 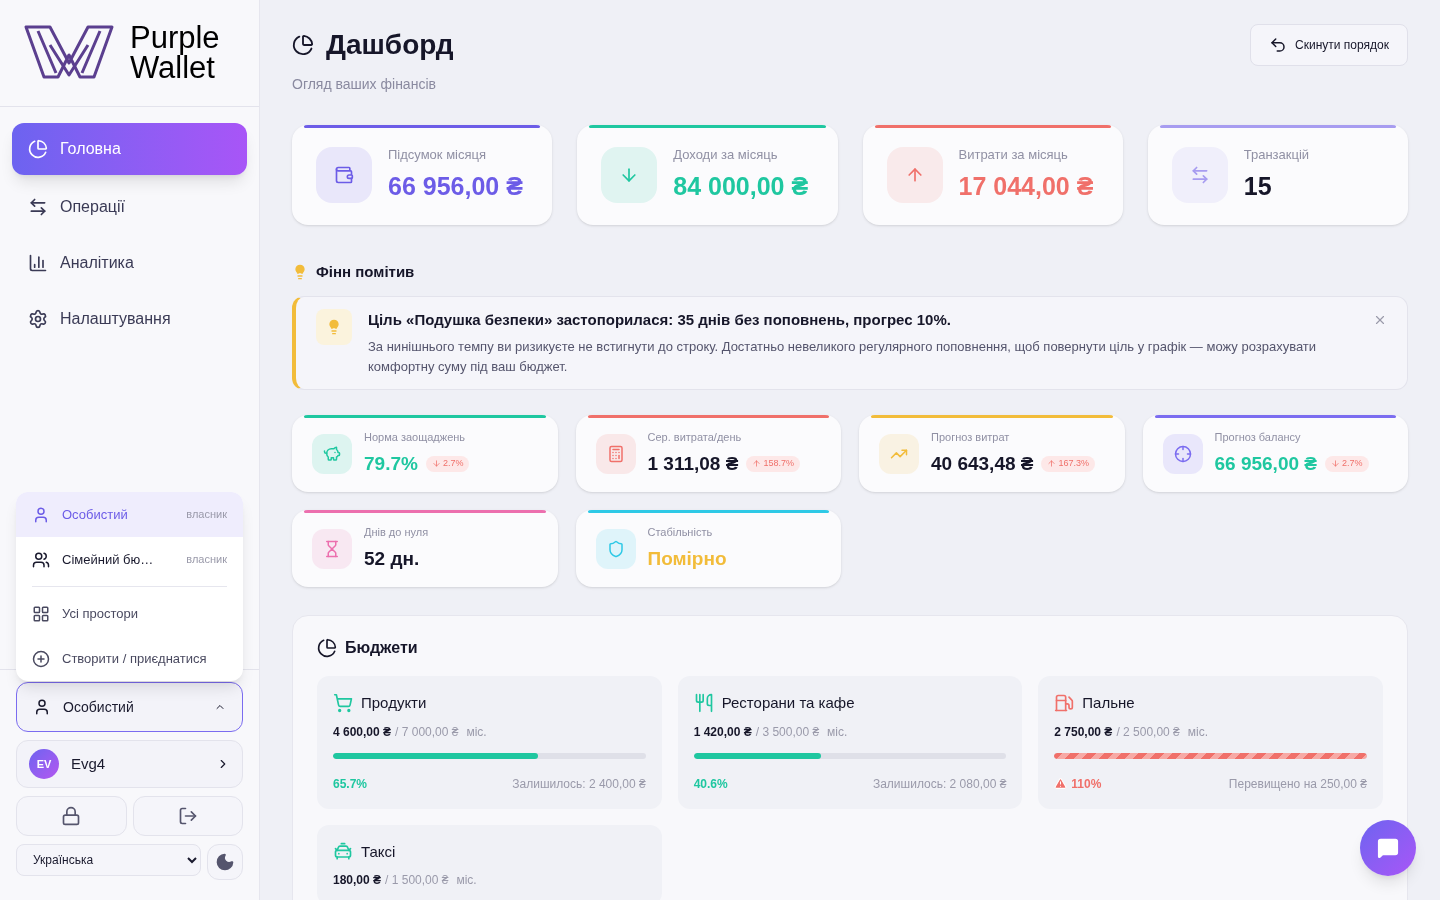 What do you see at coordinates (427, 732) in the screenshot?
I see `limit-amount: / 7 000,00 ₴` at bounding box center [427, 732].